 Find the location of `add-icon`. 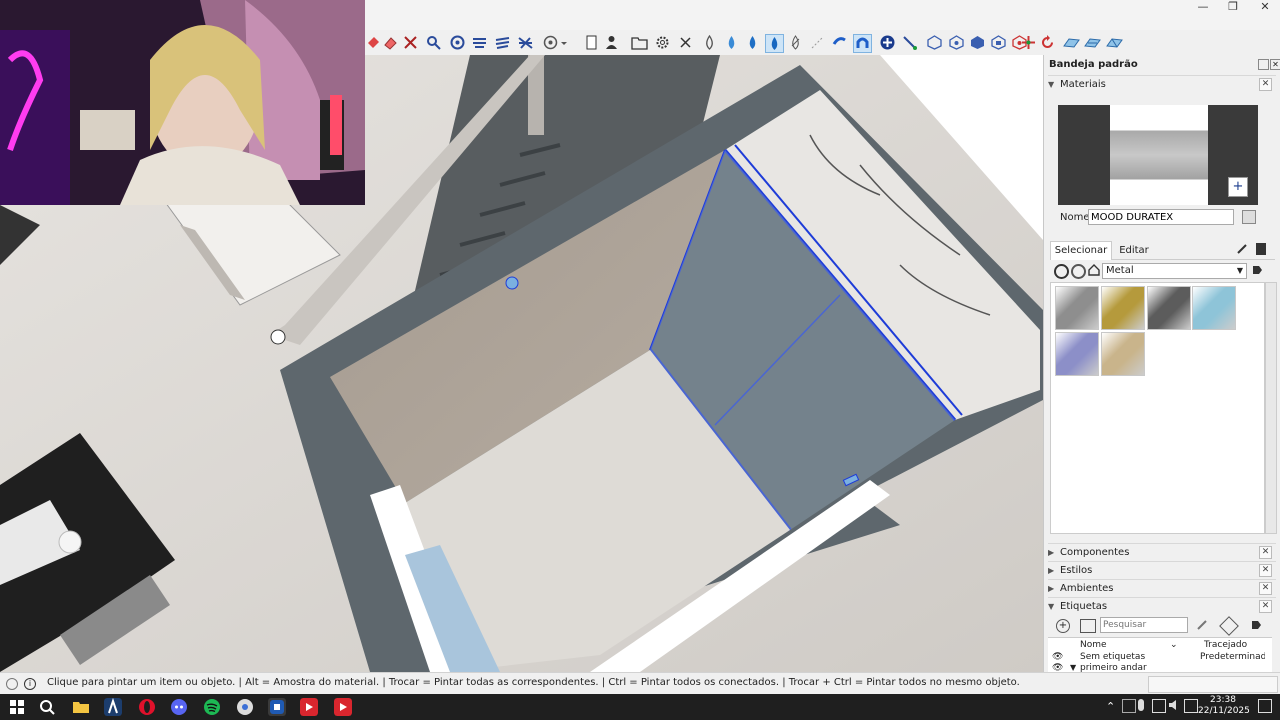

add-icon is located at coordinates (887, 42).